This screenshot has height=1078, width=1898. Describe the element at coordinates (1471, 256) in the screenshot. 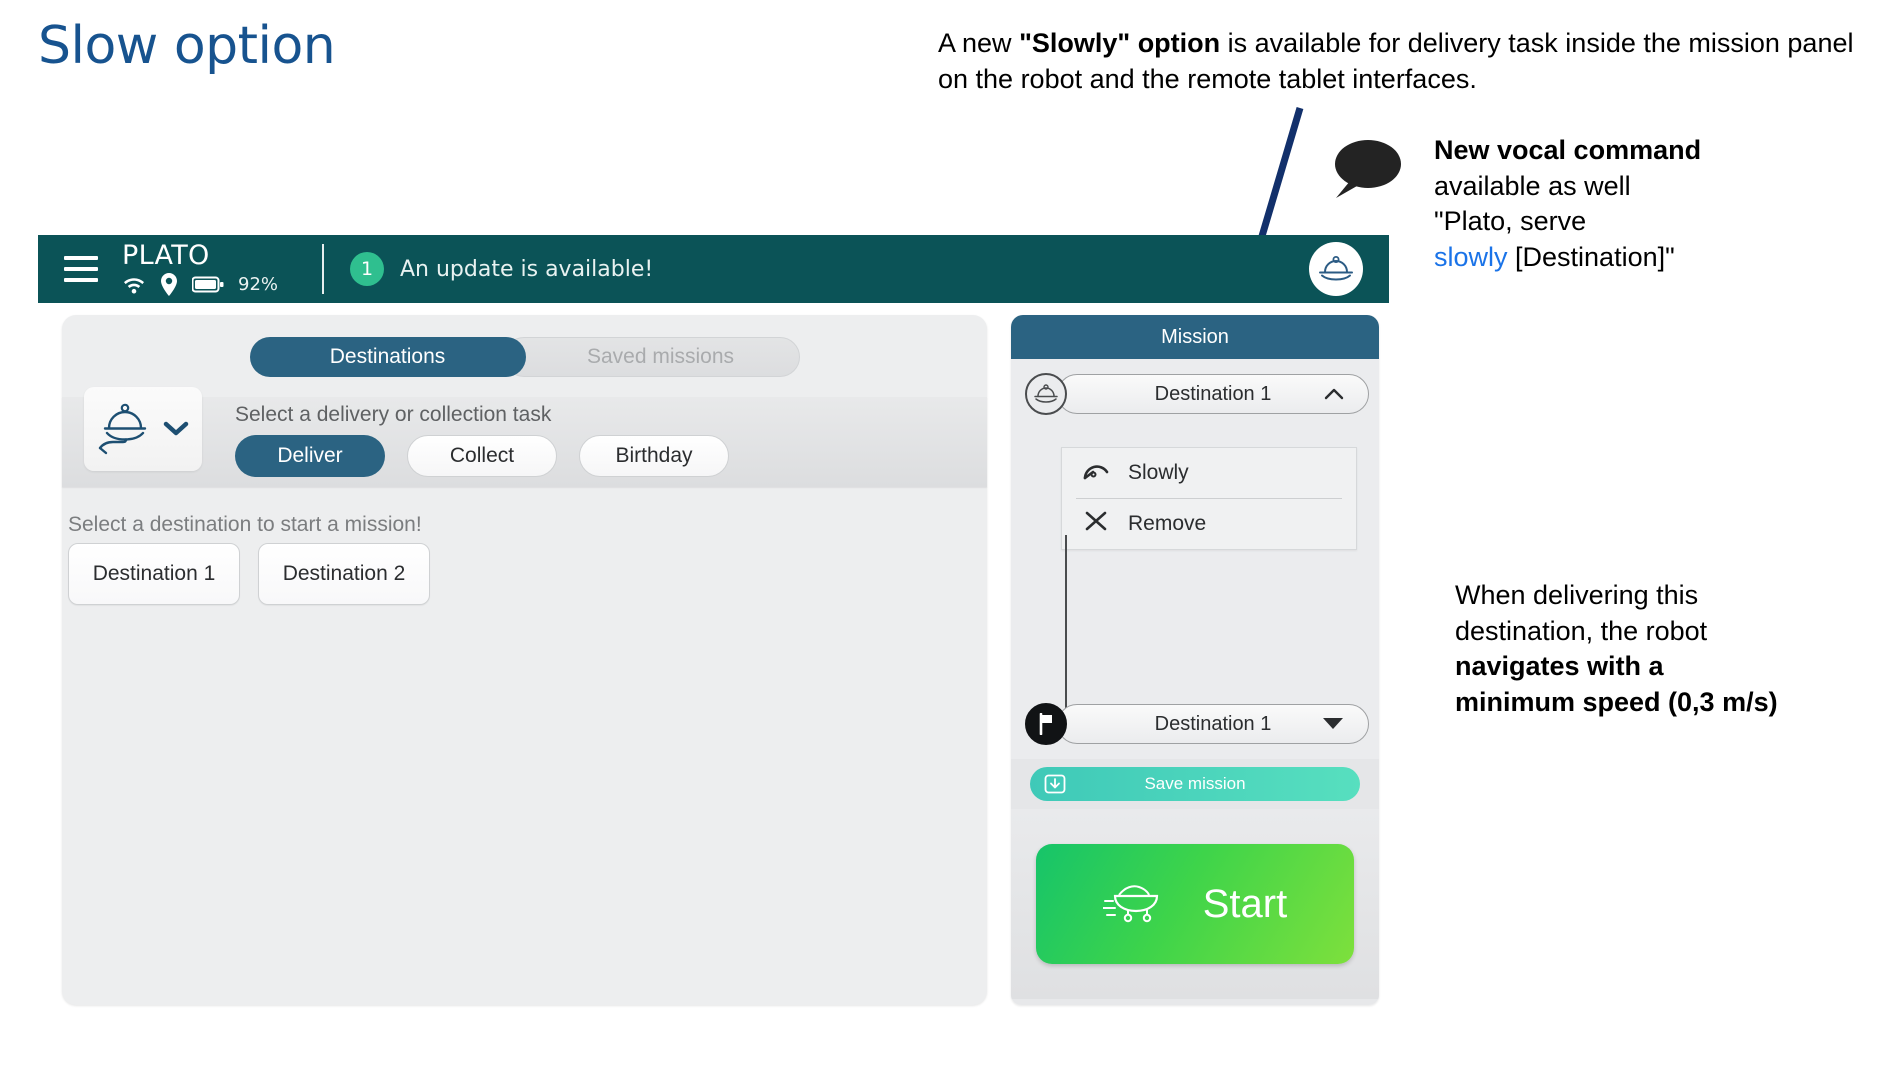

I see `vocal-note-keyword: slowly` at that location.